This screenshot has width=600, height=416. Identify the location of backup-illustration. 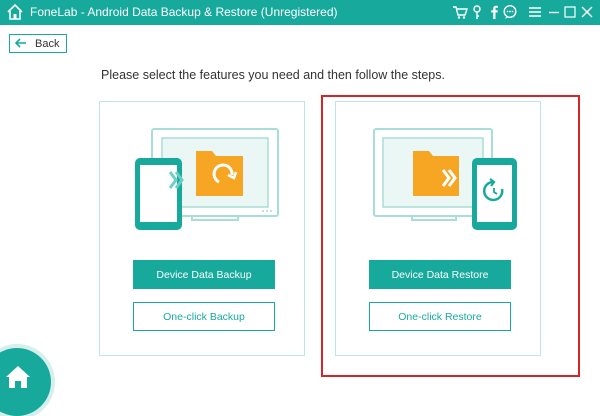
(207, 179).